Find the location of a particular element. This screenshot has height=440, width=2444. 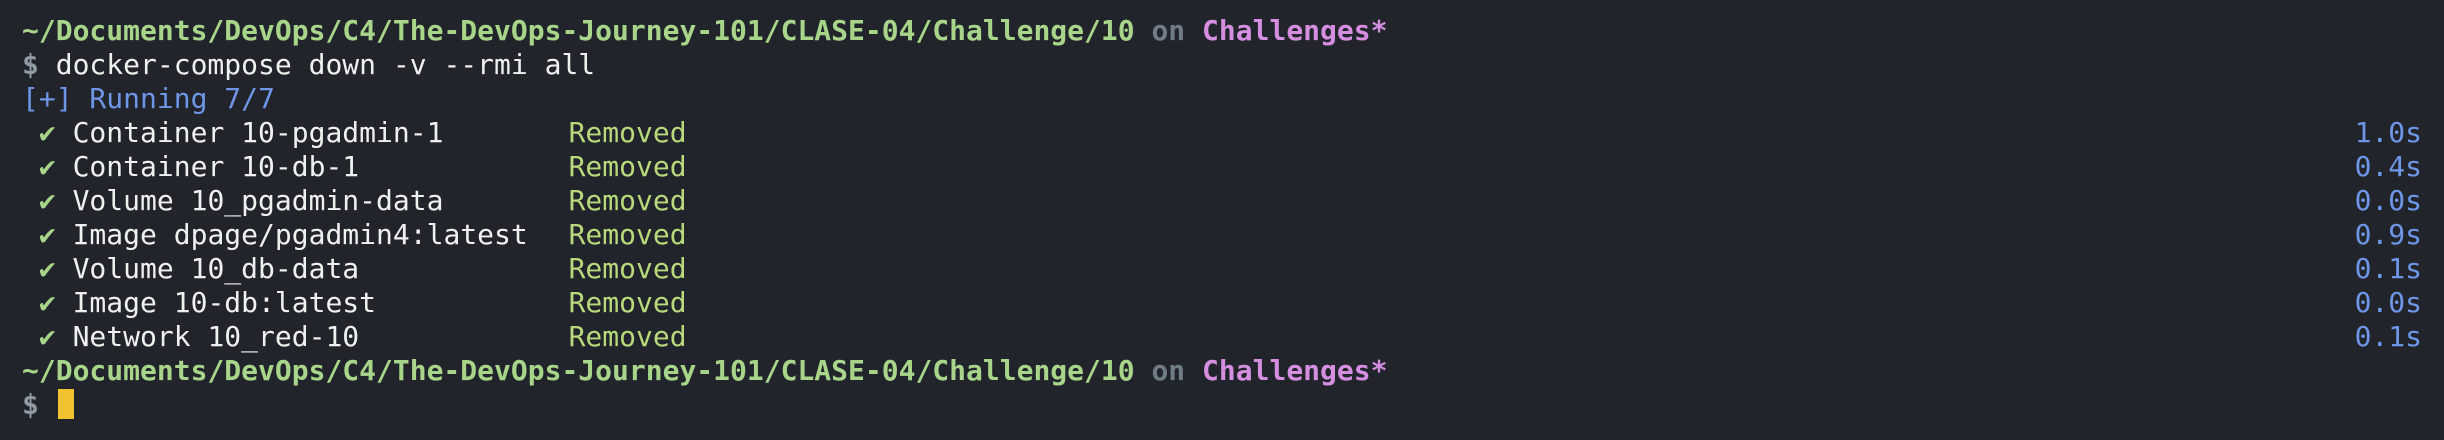

command-line: $ docker-compose down -v --rmi all is located at coordinates (1222, 65).